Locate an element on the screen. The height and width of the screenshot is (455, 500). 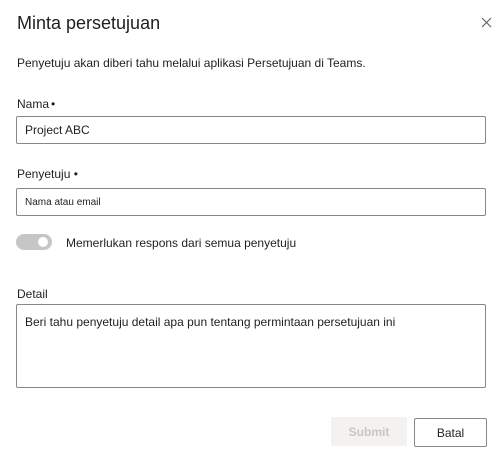
name-input is located at coordinates (251, 130).